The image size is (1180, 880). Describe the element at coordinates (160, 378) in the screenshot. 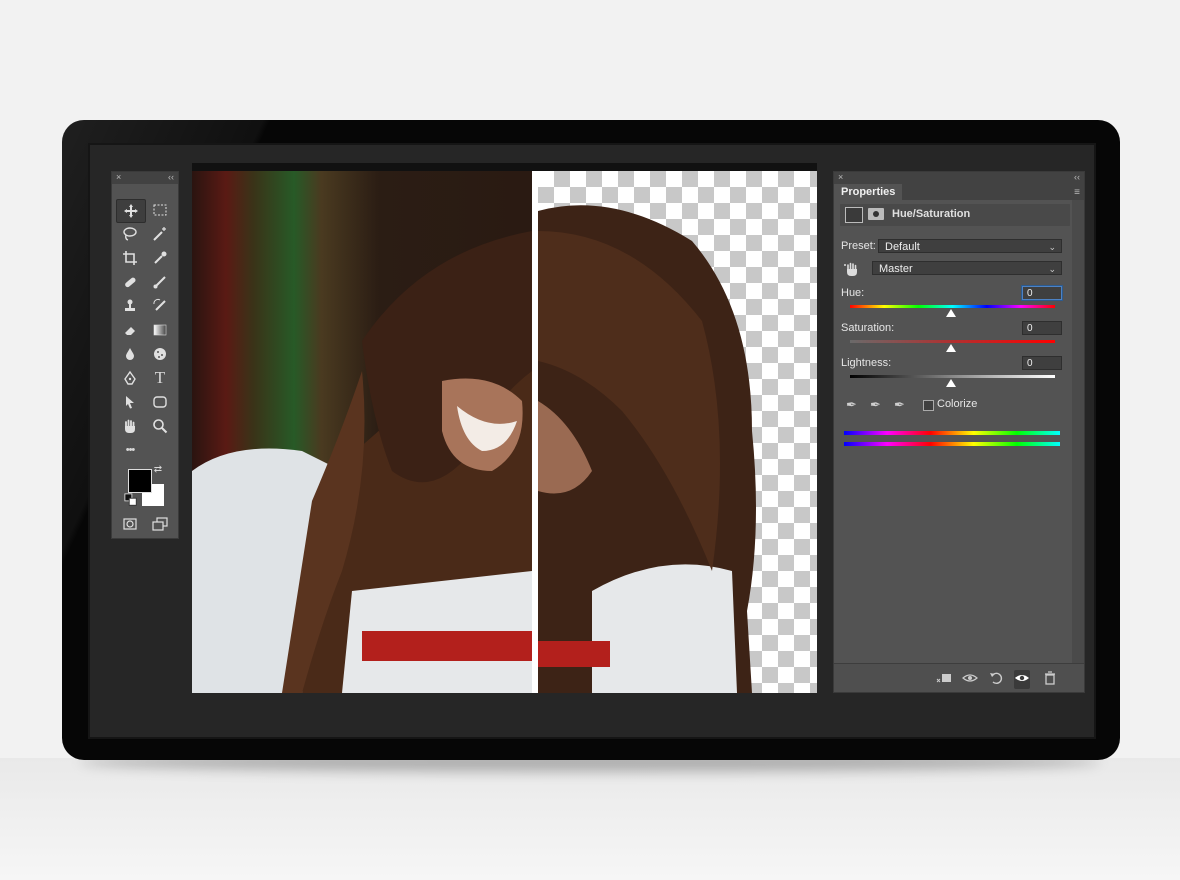

I see `type-icon: T` at that location.